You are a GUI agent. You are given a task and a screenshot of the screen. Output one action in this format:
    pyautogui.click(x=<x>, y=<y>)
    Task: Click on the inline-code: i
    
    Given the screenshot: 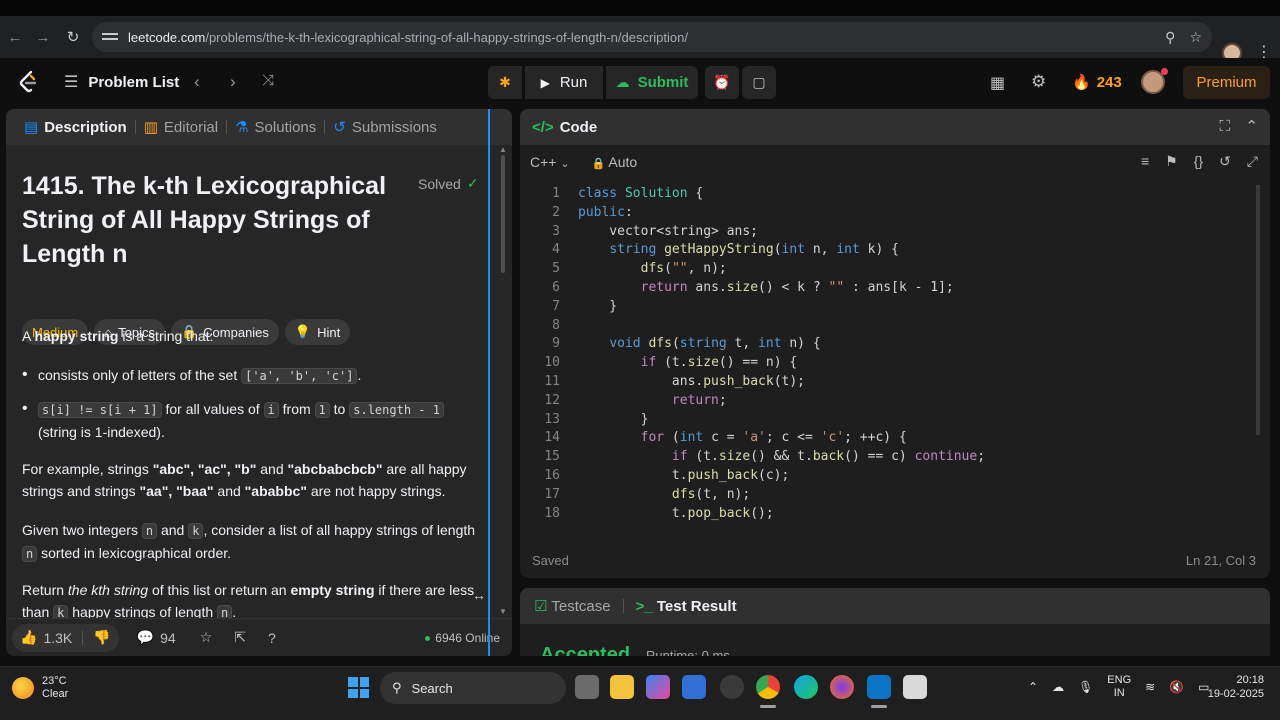 What is the action you would take?
    pyautogui.click(x=271, y=410)
    